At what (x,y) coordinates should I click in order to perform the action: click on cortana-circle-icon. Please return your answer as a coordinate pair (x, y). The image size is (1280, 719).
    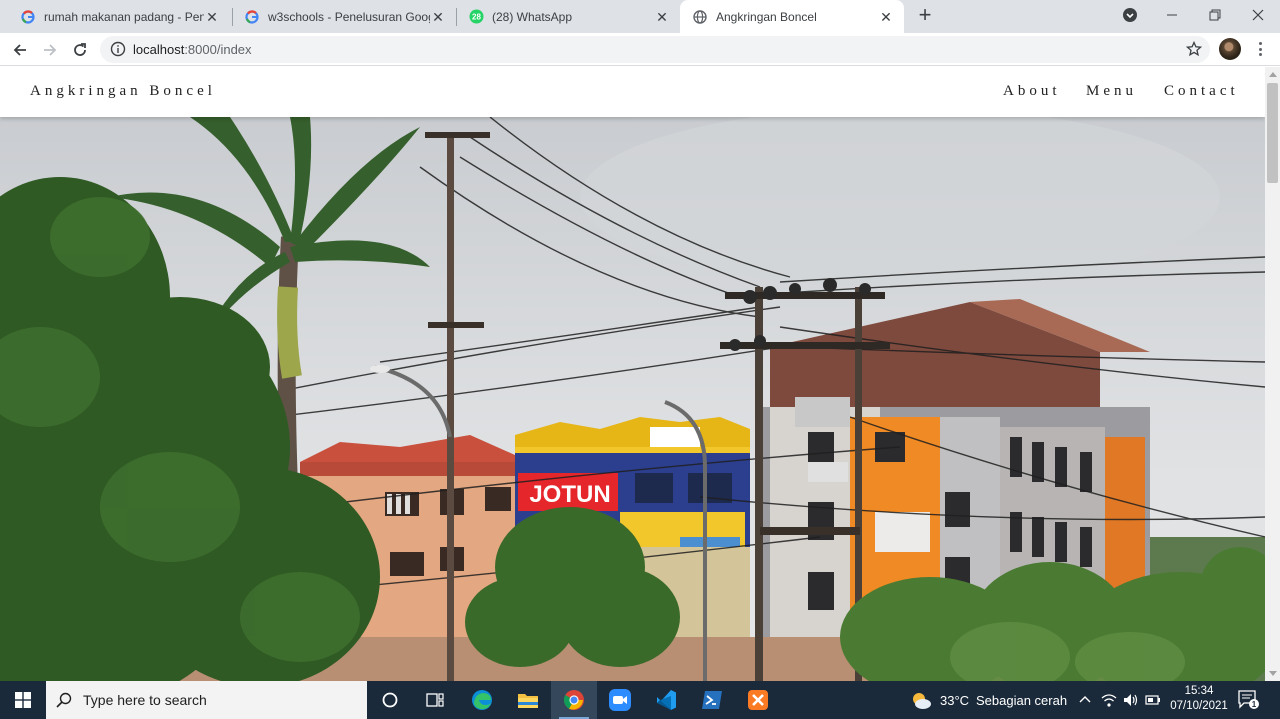
    Looking at the image, I should click on (390, 700).